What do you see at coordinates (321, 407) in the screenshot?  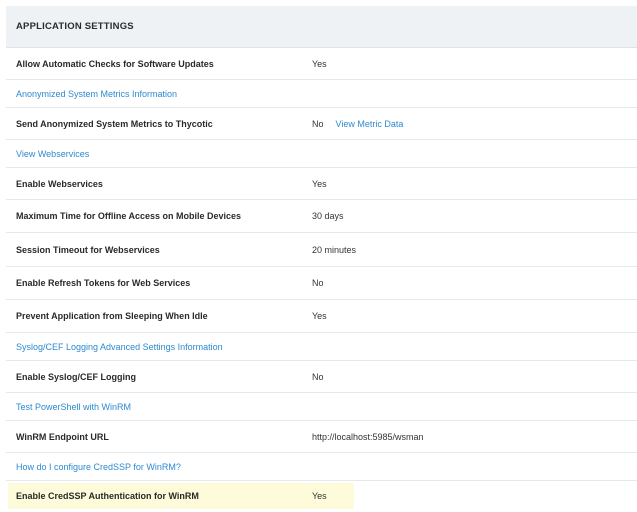 I see `link-row-test-powershell: Test PowerShell with WinRM` at bounding box center [321, 407].